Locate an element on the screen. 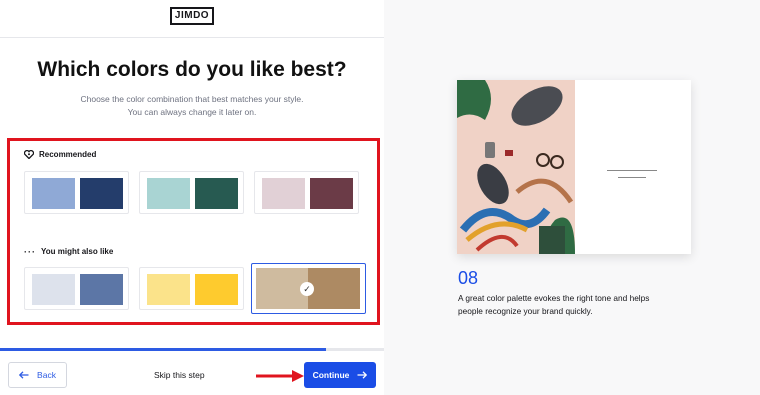 The height and width of the screenshot is (395, 760). fashion-flatlay-photo is located at coordinates (516, 167).